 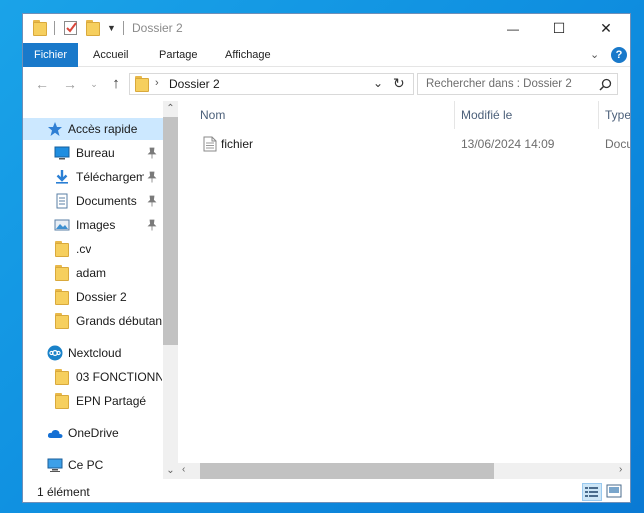 I want to click on search-input: Rechercher dans : Dossier 2, so click(x=517, y=84).